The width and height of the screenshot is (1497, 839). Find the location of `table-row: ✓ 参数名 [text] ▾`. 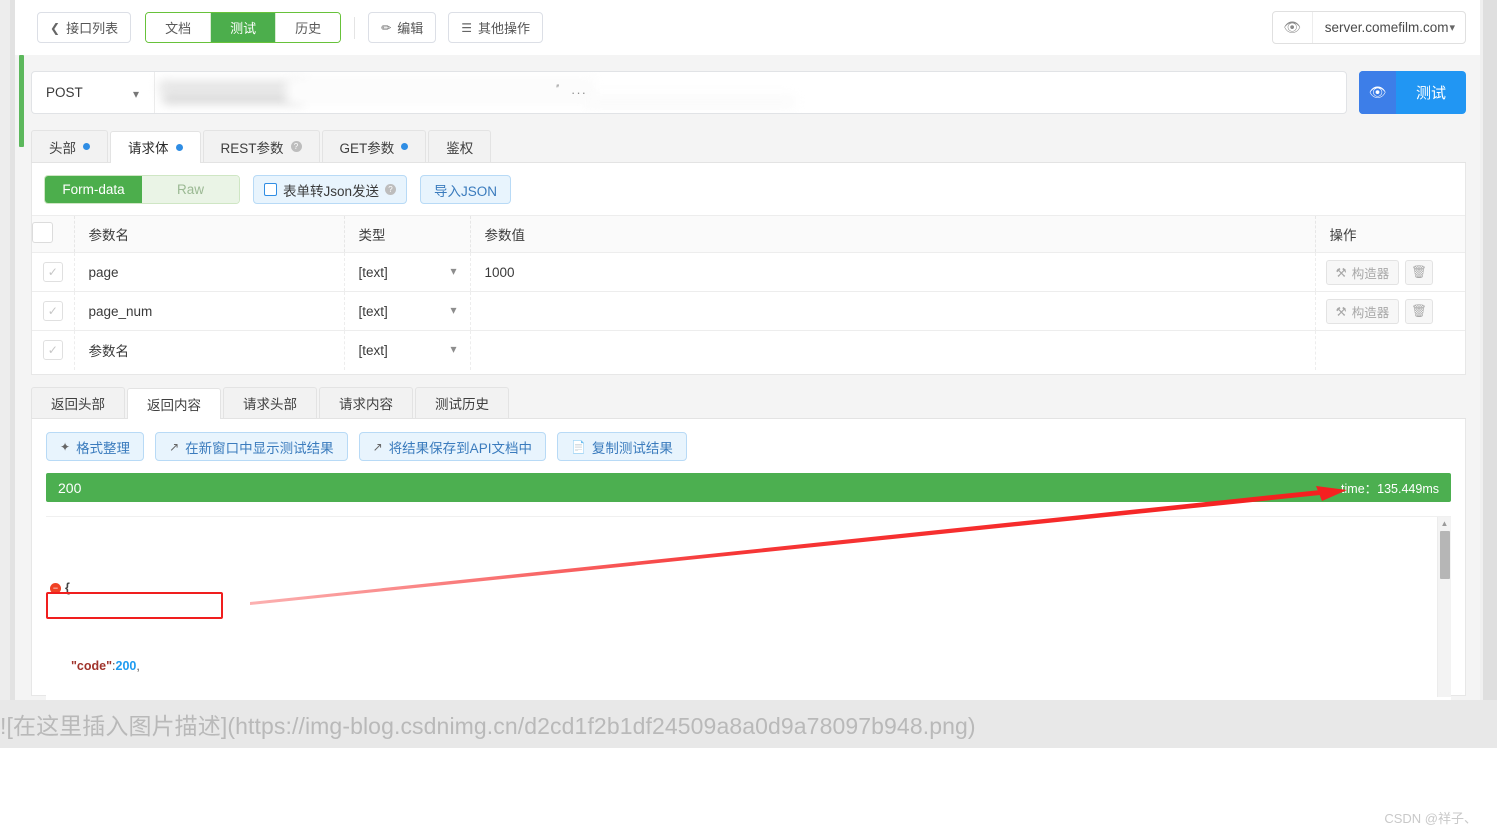

table-row: ✓ 参数名 [text] ▾ is located at coordinates (748, 350).